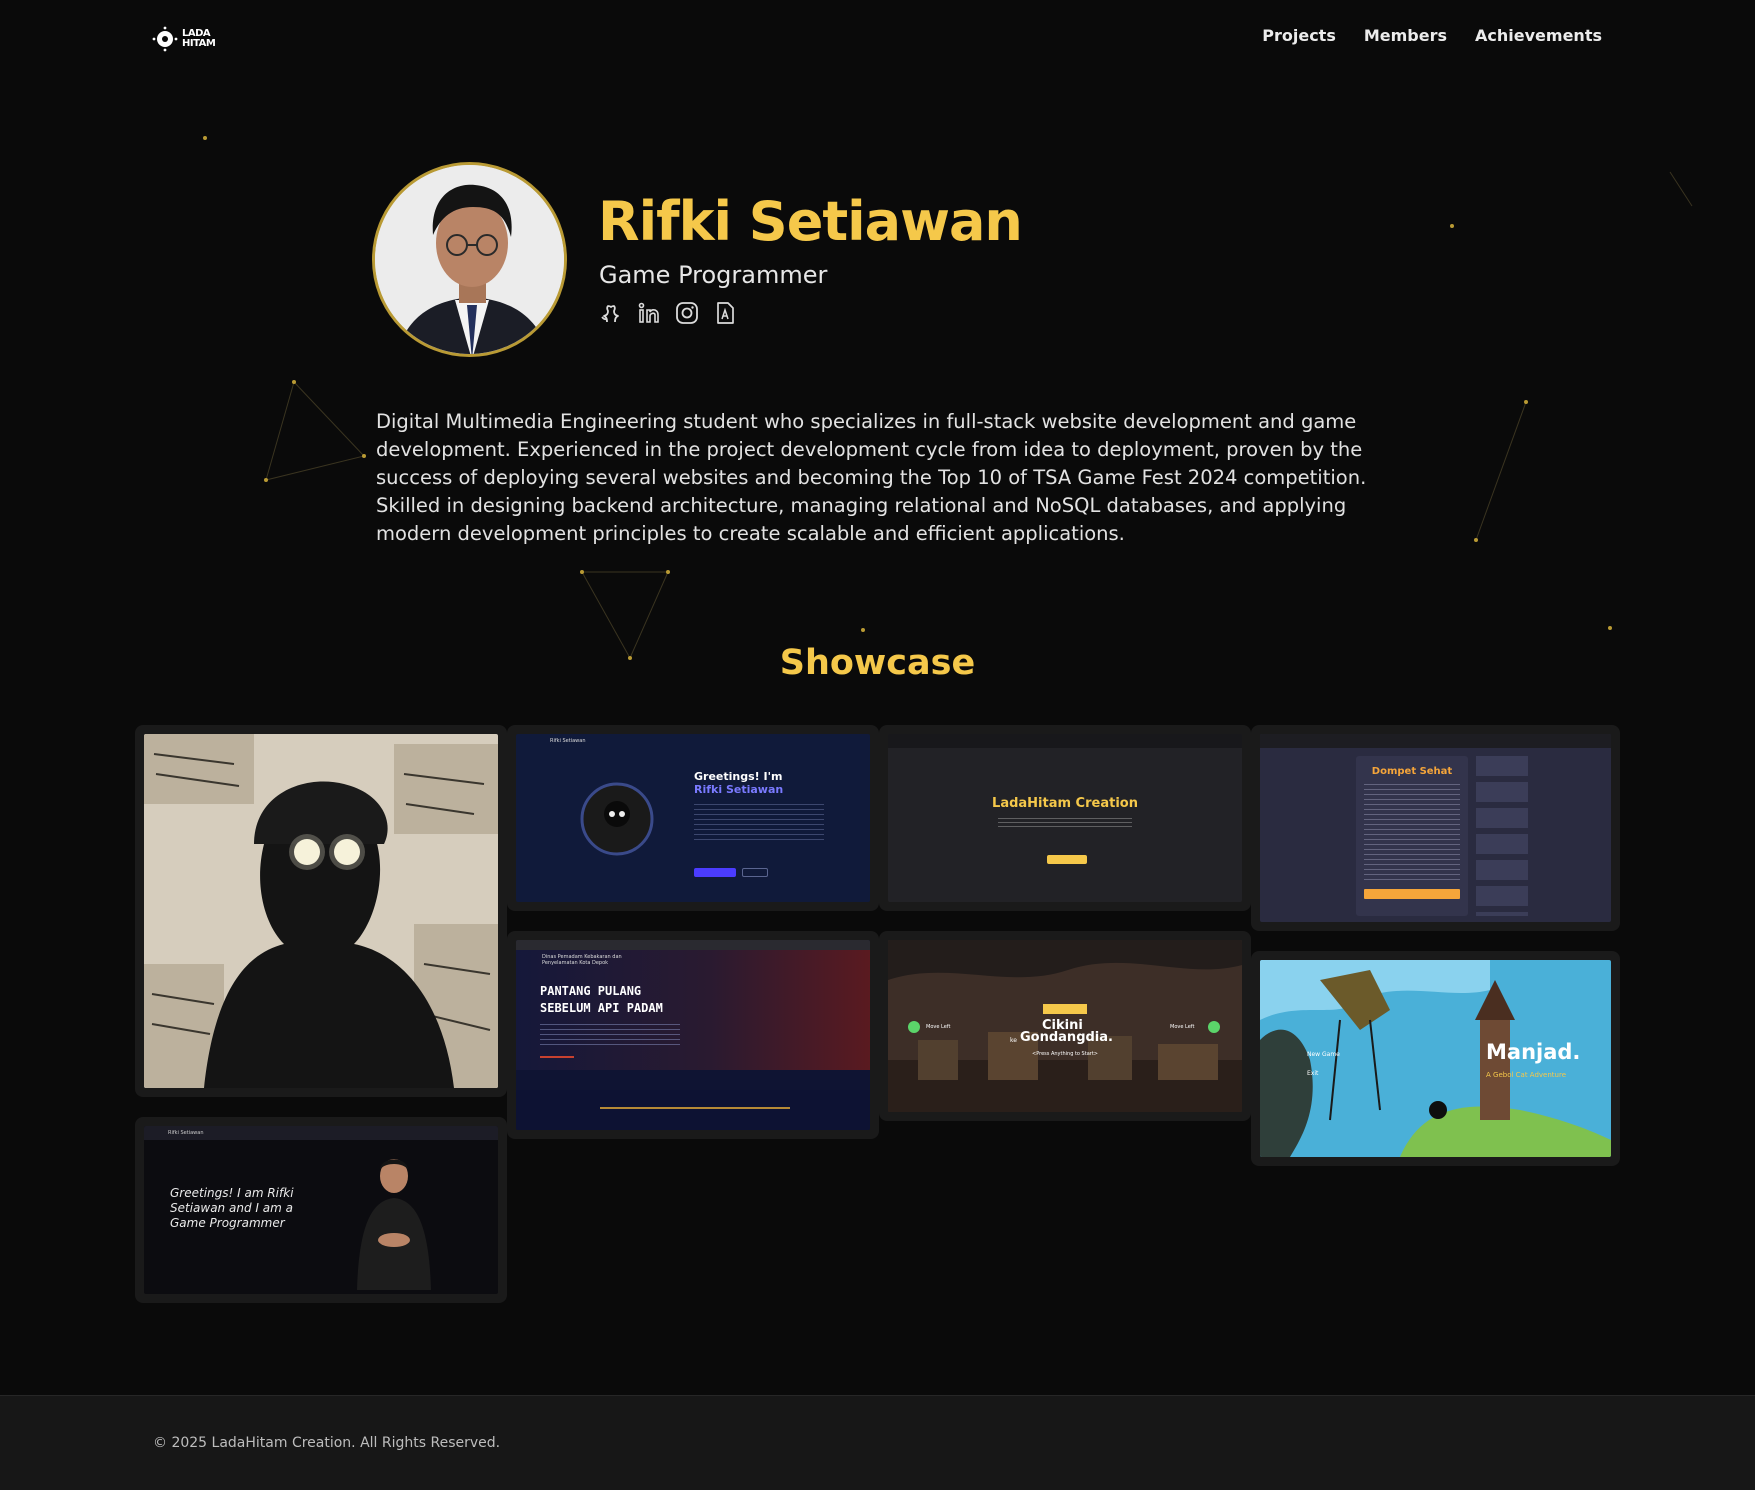 The width and height of the screenshot is (1755, 1490). I want to click on person-figure, so click(394, 1224).